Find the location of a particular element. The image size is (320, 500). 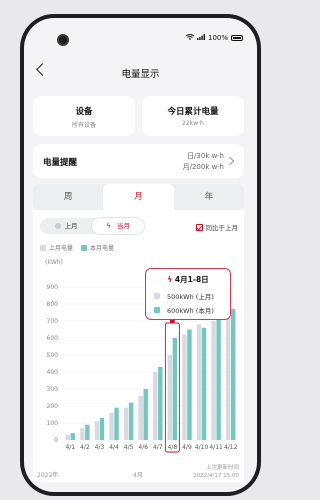

tooltip-prev-swatch is located at coordinates (157, 296).